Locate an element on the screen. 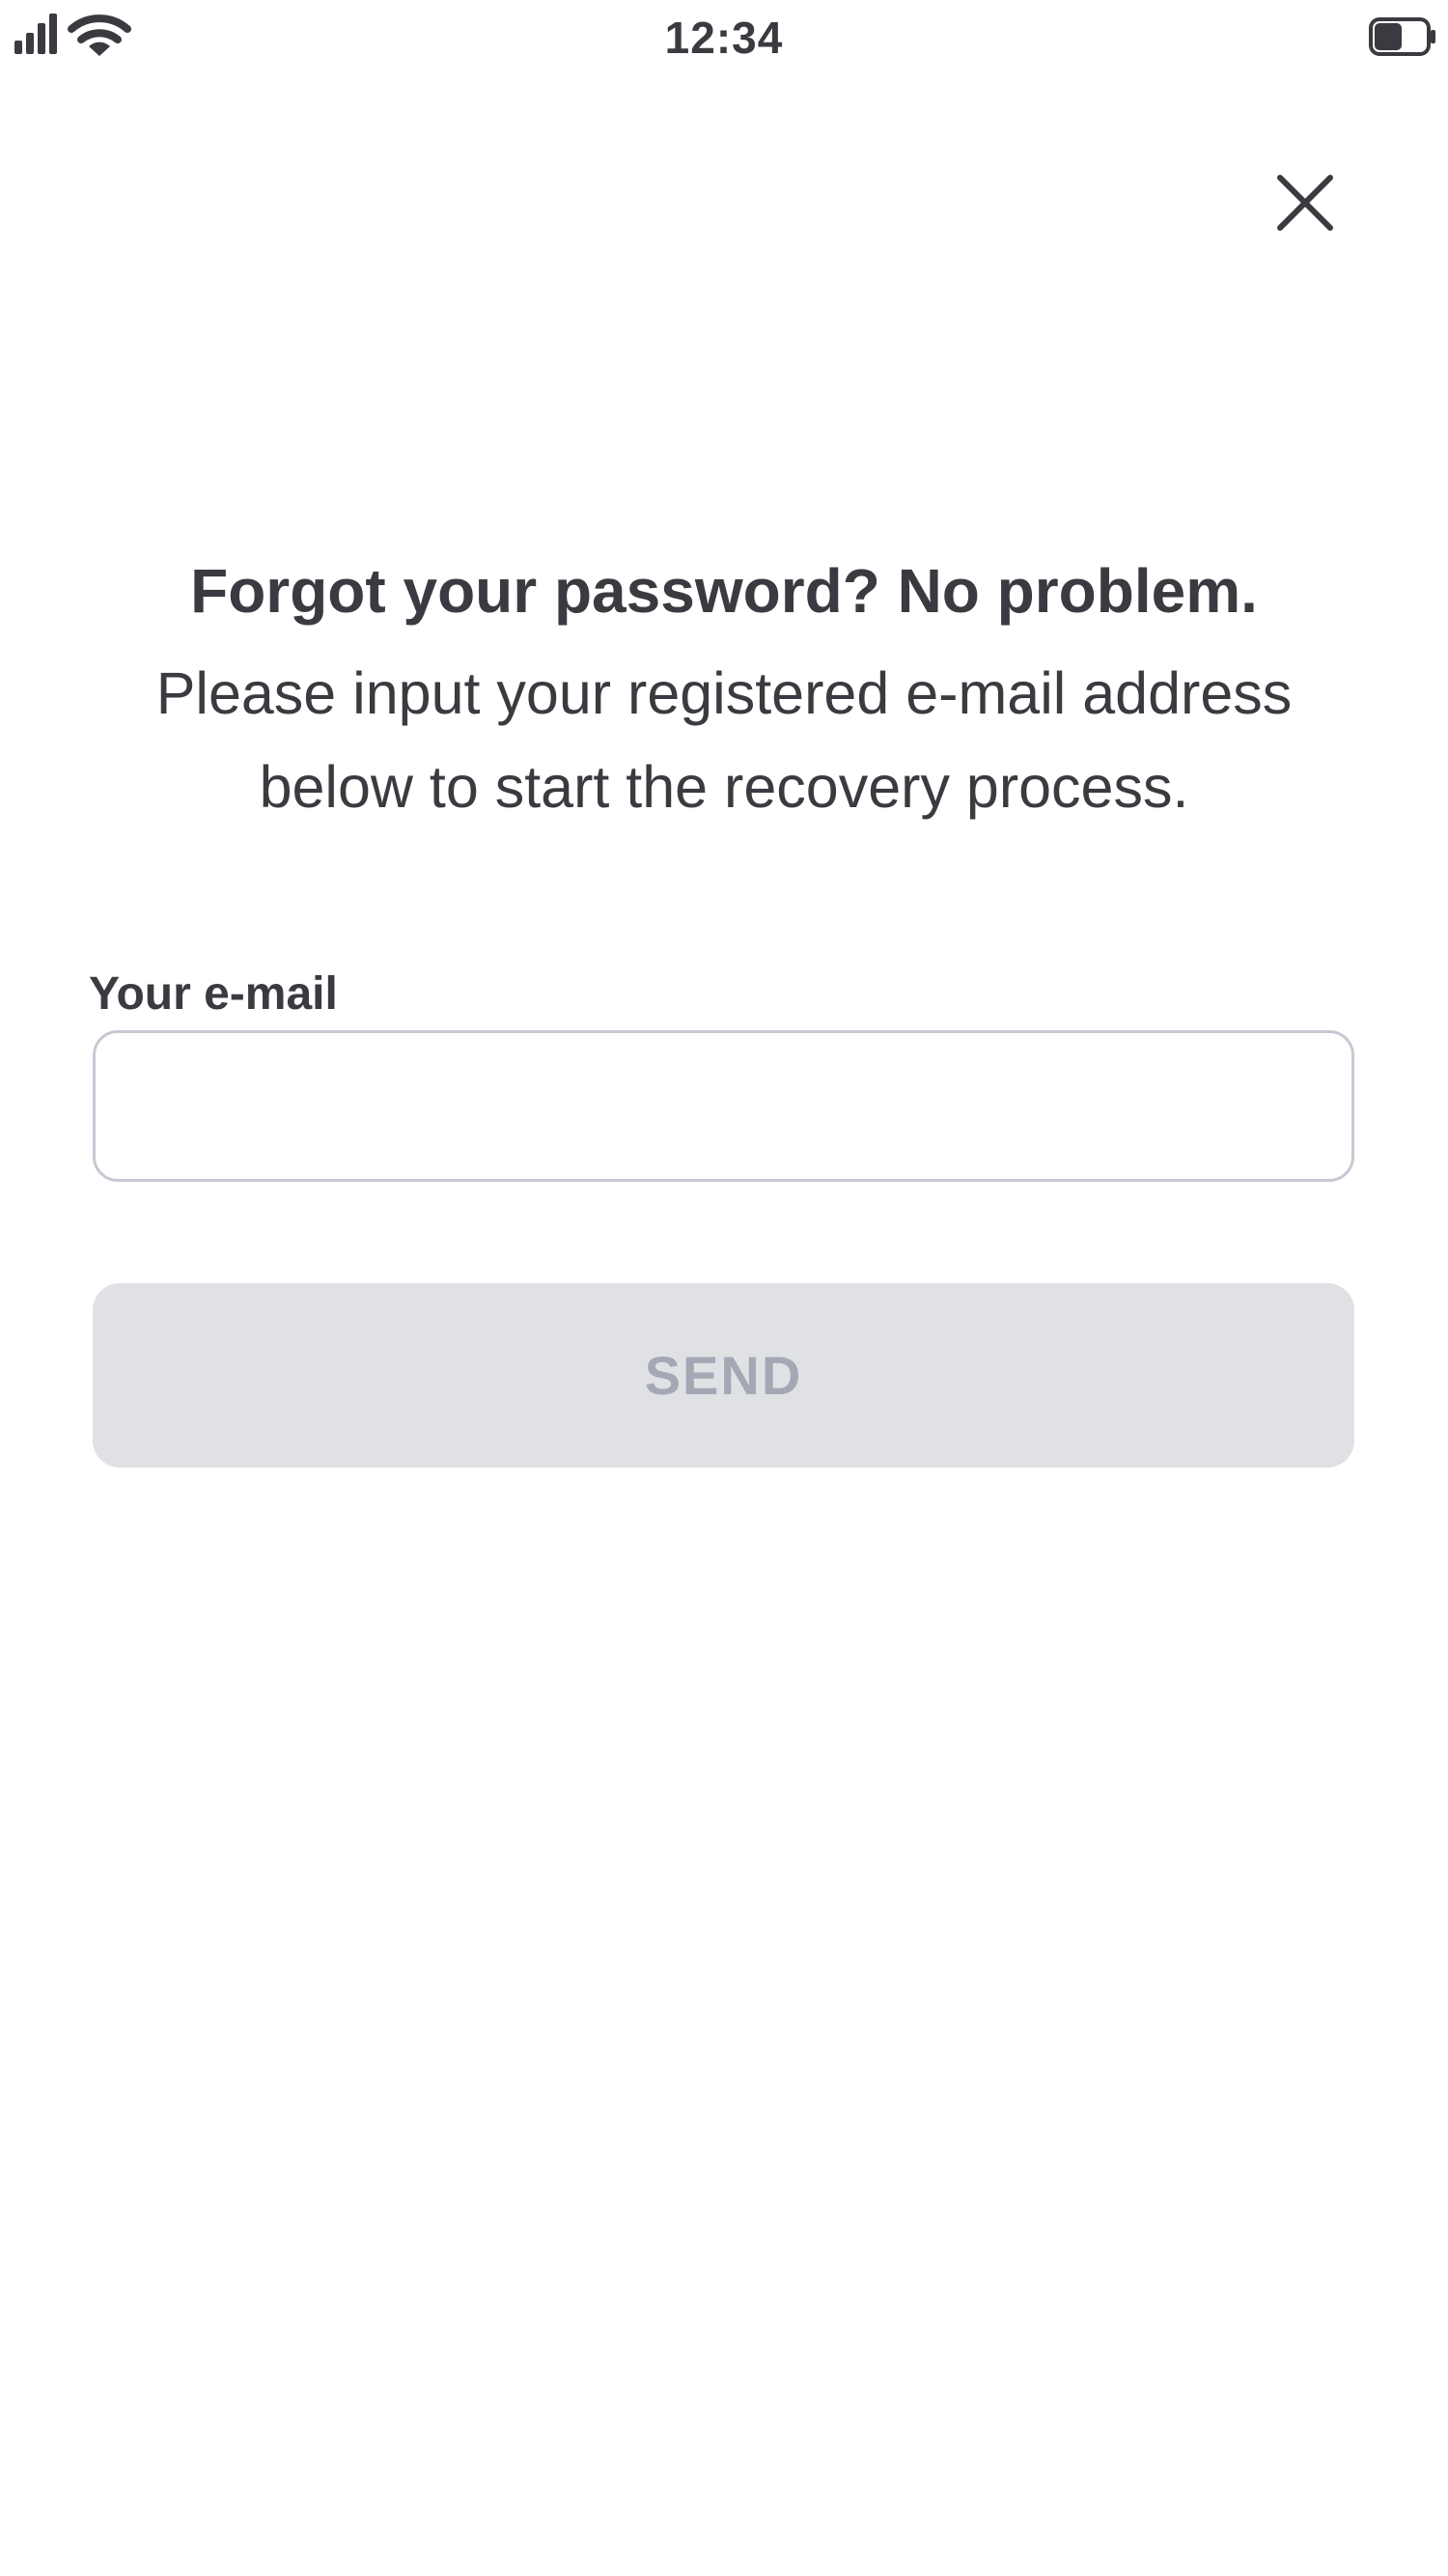  email-field is located at coordinates (724, 1106).